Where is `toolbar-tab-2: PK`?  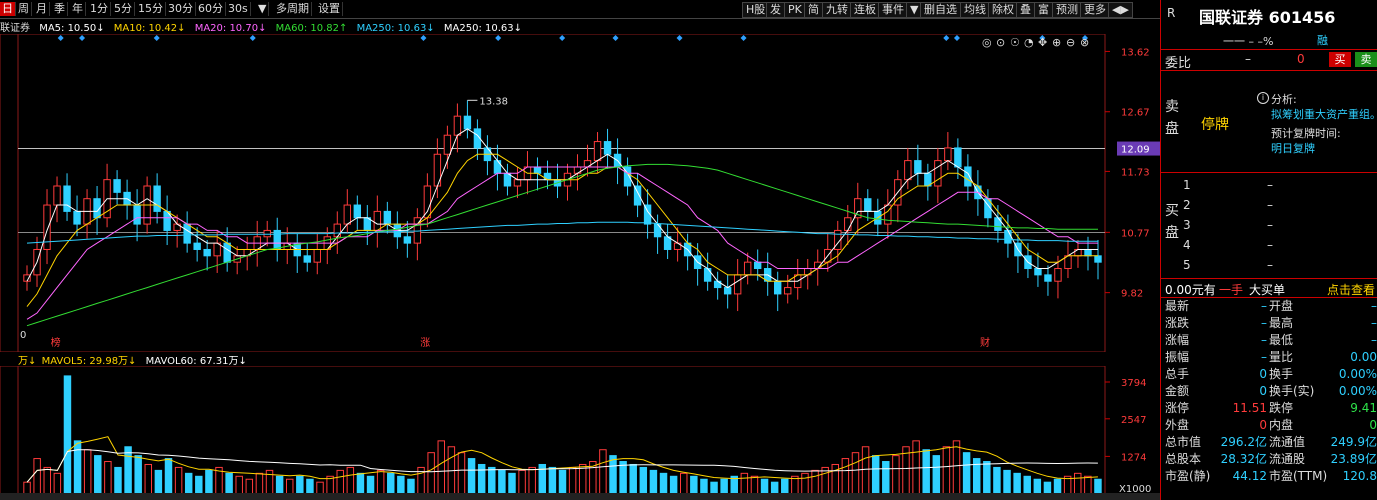
toolbar-tab-2: PK is located at coordinates (795, 10).